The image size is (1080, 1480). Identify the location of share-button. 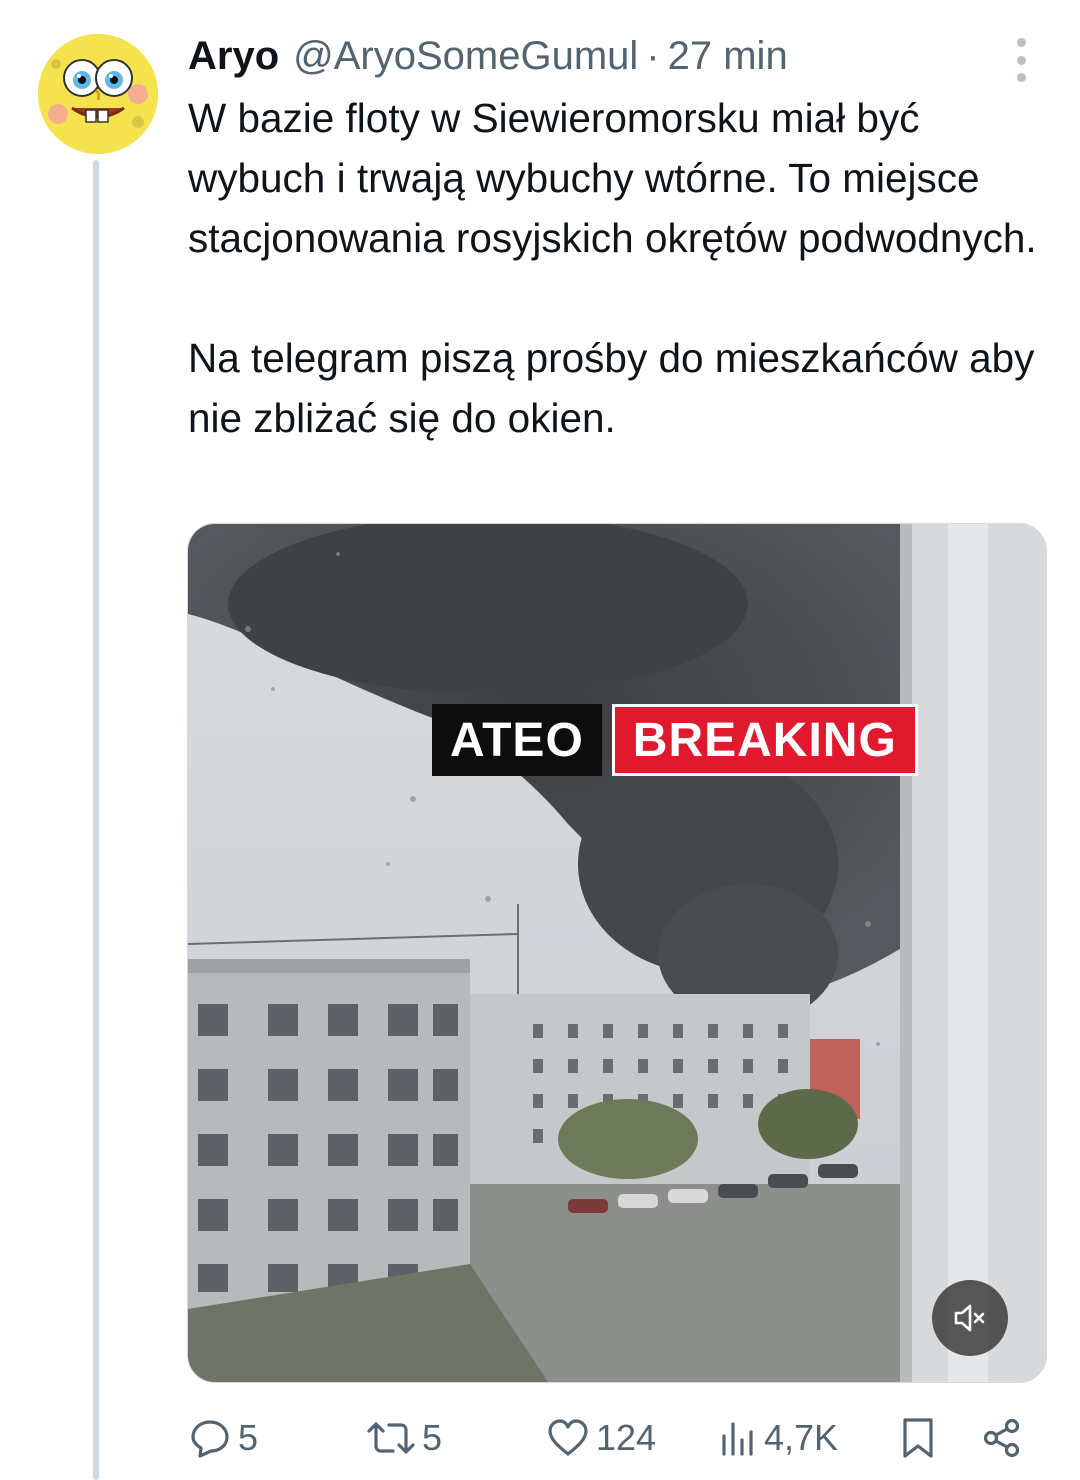
(1002, 1438).